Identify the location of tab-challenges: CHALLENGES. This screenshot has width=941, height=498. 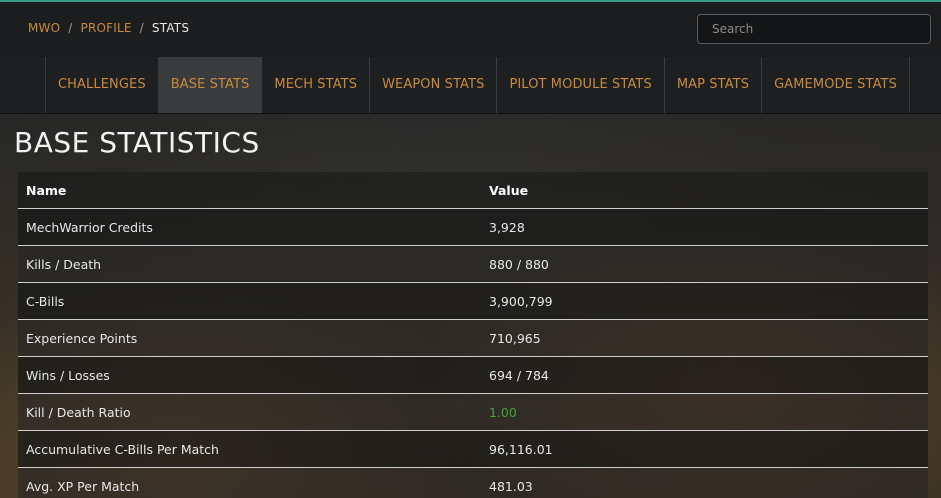
(102, 85).